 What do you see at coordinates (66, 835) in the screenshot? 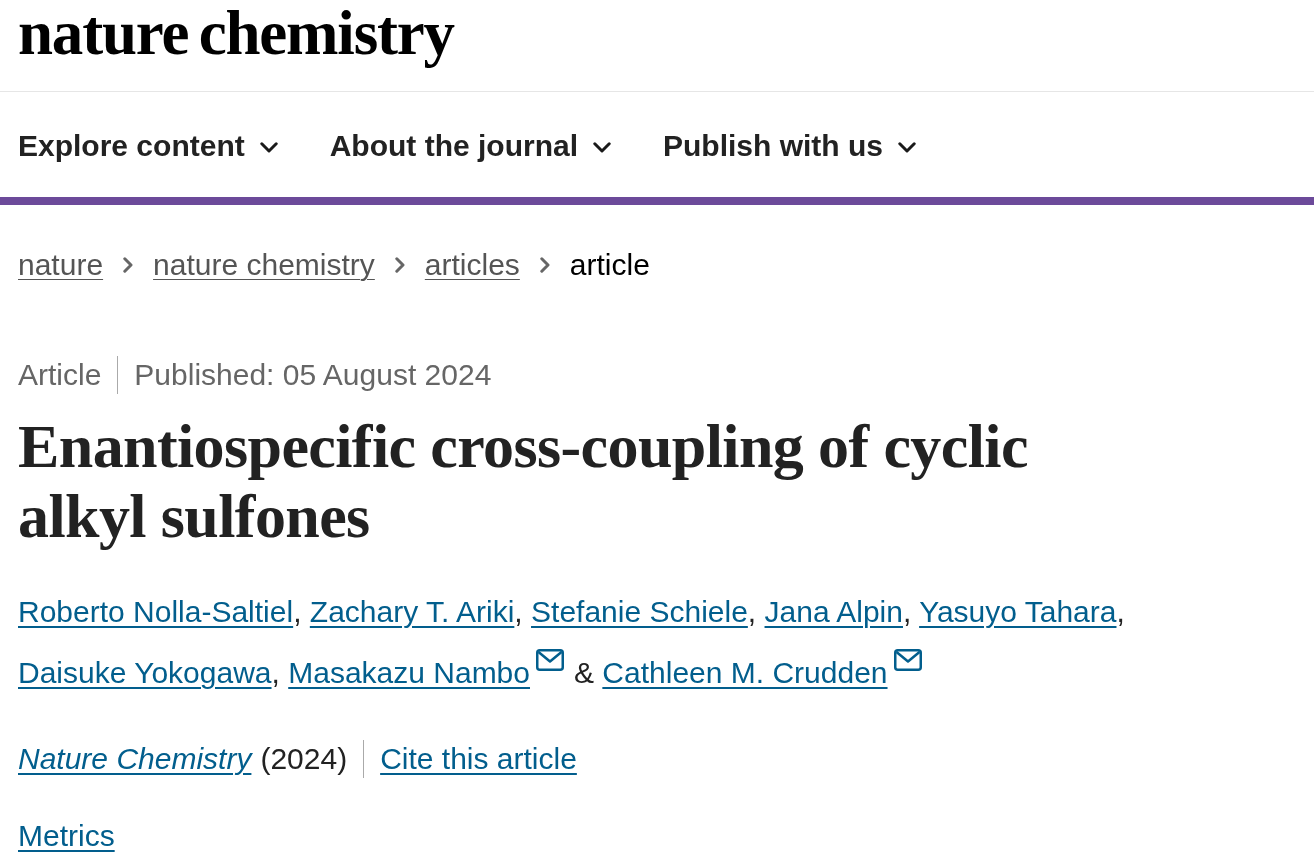
I see `metrics-link: Metrics` at bounding box center [66, 835].